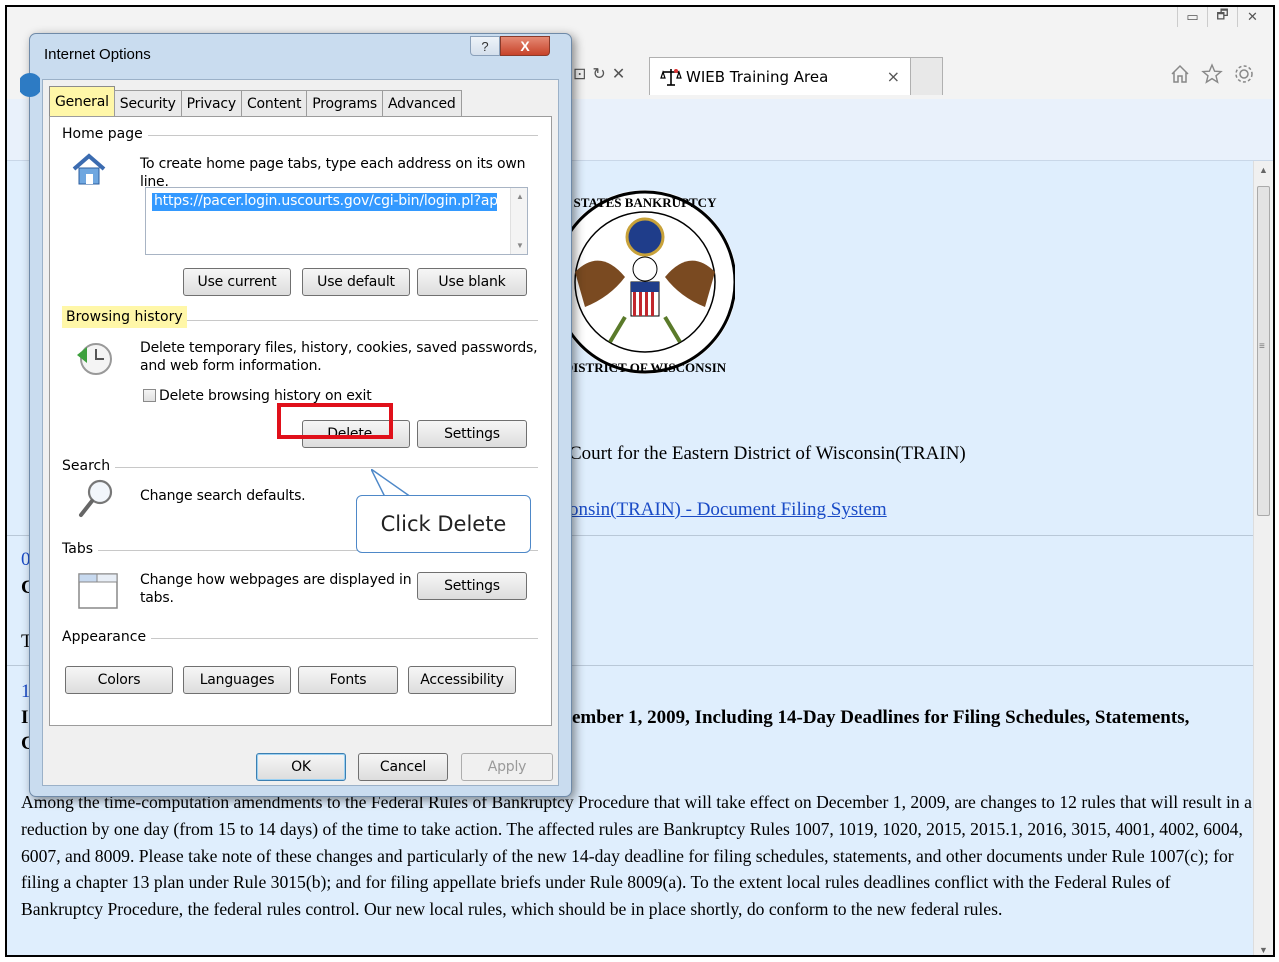  What do you see at coordinates (147, 103) in the screenshot?
I see `tab-security: Security` at bounding box center [147, 103].